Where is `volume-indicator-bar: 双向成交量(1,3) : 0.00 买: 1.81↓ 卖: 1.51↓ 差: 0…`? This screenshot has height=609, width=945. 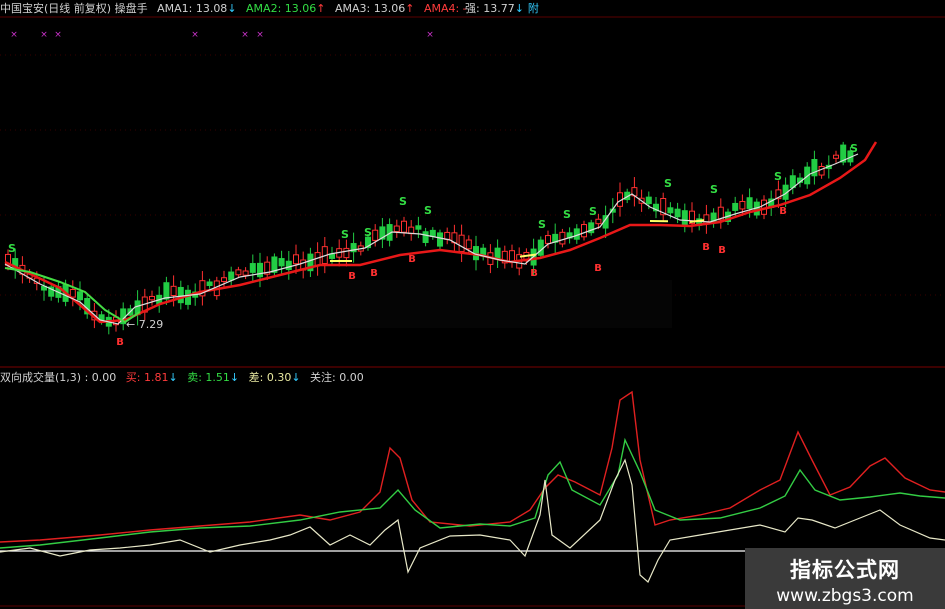
volume-indicator-bar: 双向成交量(1,3) : 0.00 买: 1.81↓ 卖: 1.51↓ 差: 0… is located at coordinates (185, 378).